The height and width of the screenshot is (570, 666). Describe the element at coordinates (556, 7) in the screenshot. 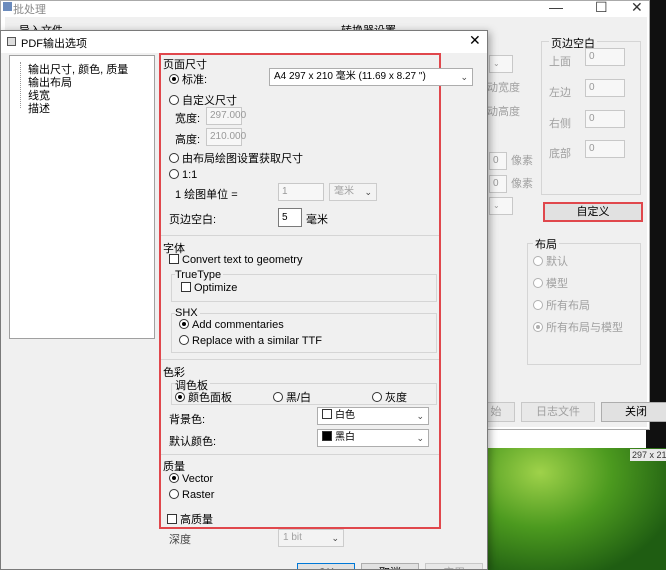

I see `minimize-button: —` at that location.